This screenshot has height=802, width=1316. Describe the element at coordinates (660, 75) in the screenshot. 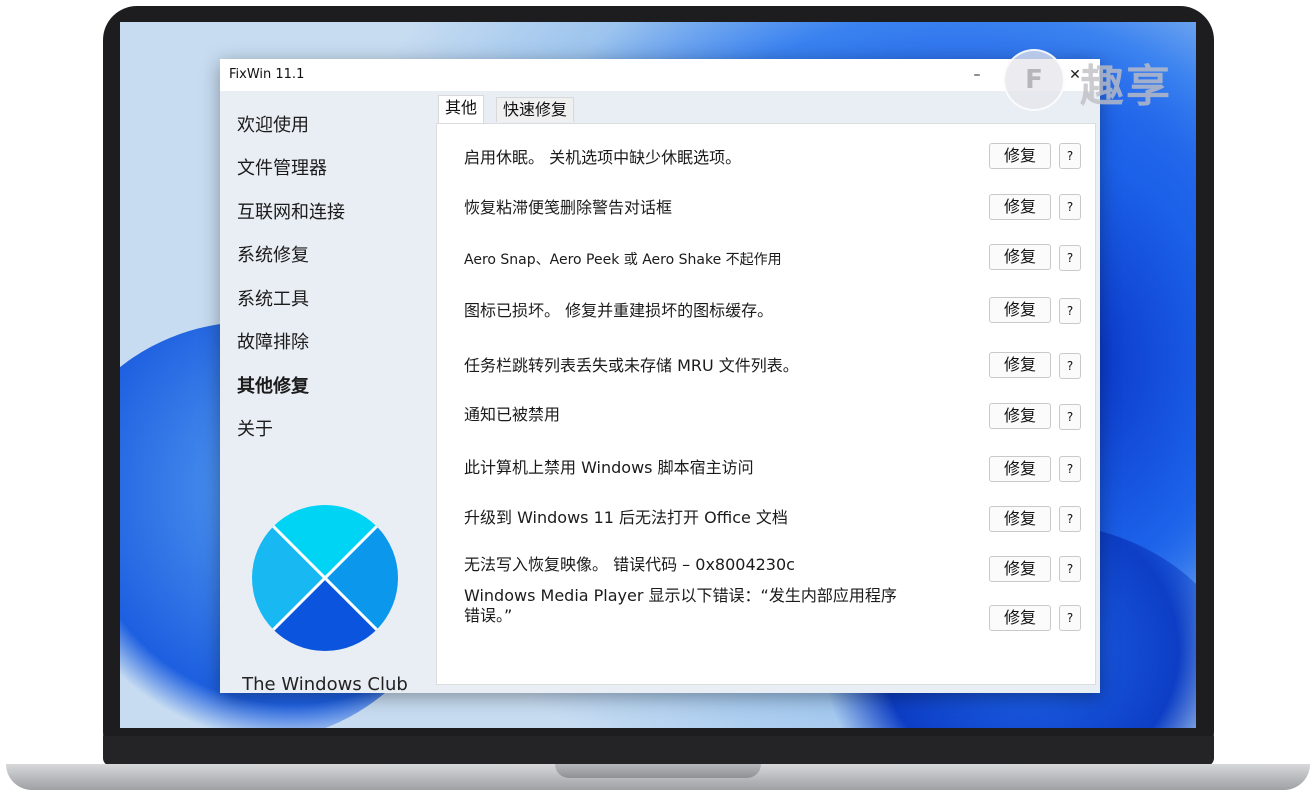

I see `title-bar: FixWin 11.1 – ✕` at that location.